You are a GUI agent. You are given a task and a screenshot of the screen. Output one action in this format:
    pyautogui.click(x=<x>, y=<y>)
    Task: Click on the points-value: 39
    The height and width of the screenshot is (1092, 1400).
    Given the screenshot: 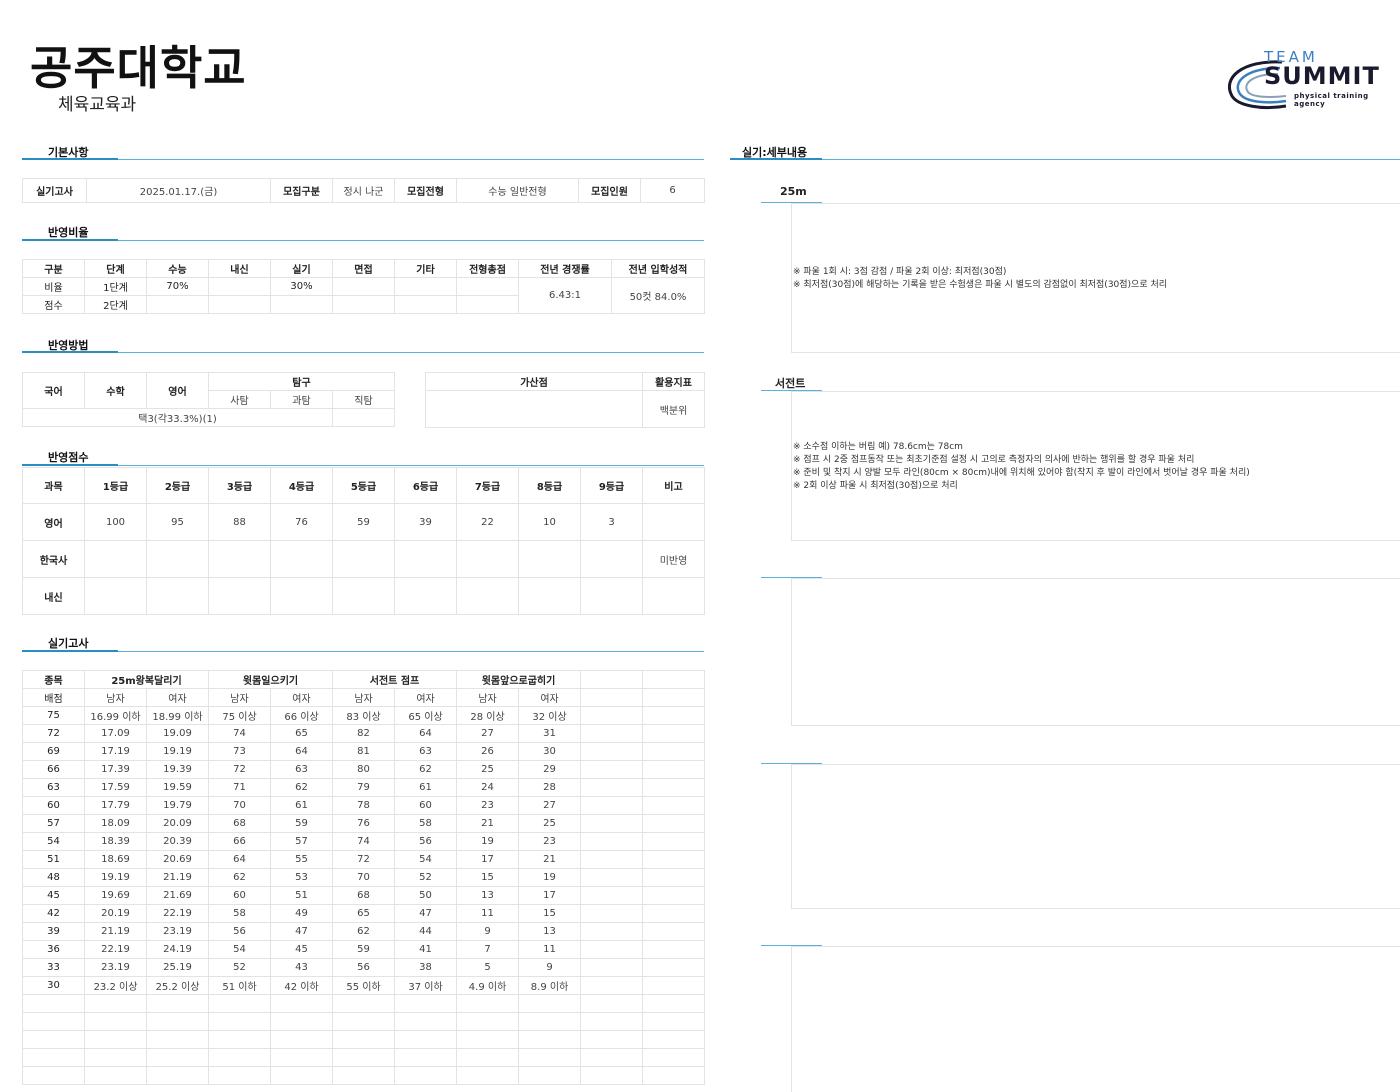 What is the action you would take?
    pyautogui.click(x=53, y=931)
    